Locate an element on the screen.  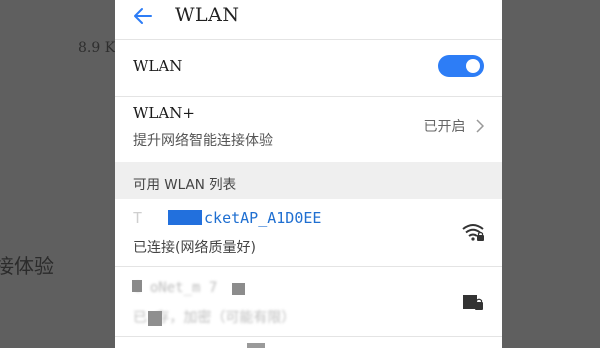
arrow-left-icon is located at coordinates (143, 16).